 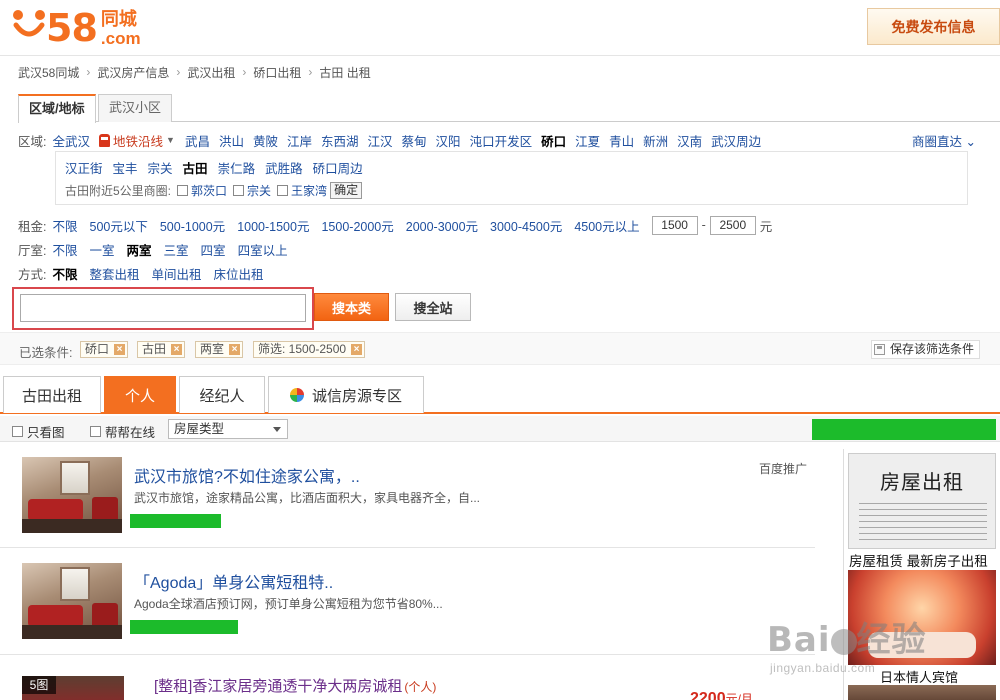 I want to click on baidu-watermark: Bai 经验 jingyan.baidu.com, so click(x=847, y=647).